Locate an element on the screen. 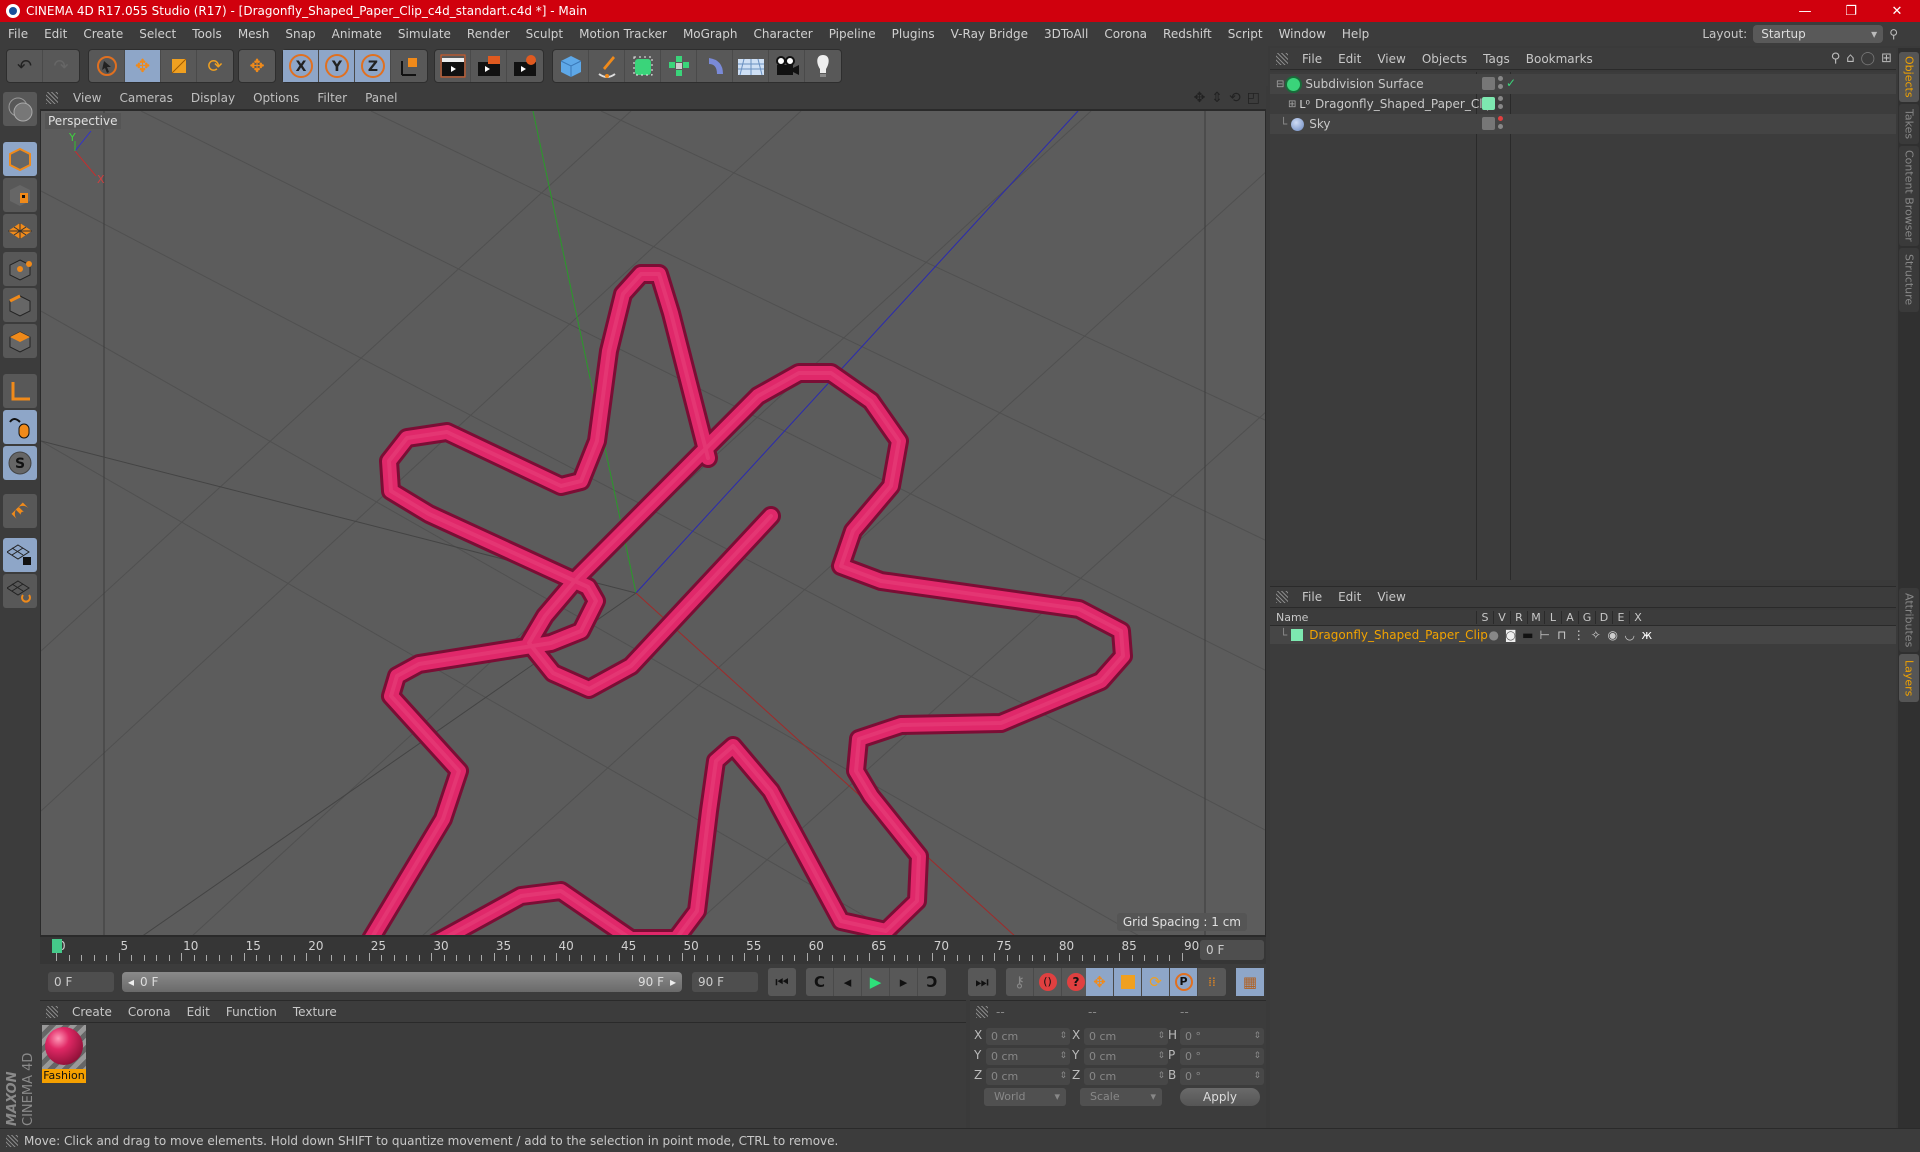 The height and width of the screenshot is (1152, 1920). rotation-h-field: 0 ° is located at coordinates (1222, 1036).